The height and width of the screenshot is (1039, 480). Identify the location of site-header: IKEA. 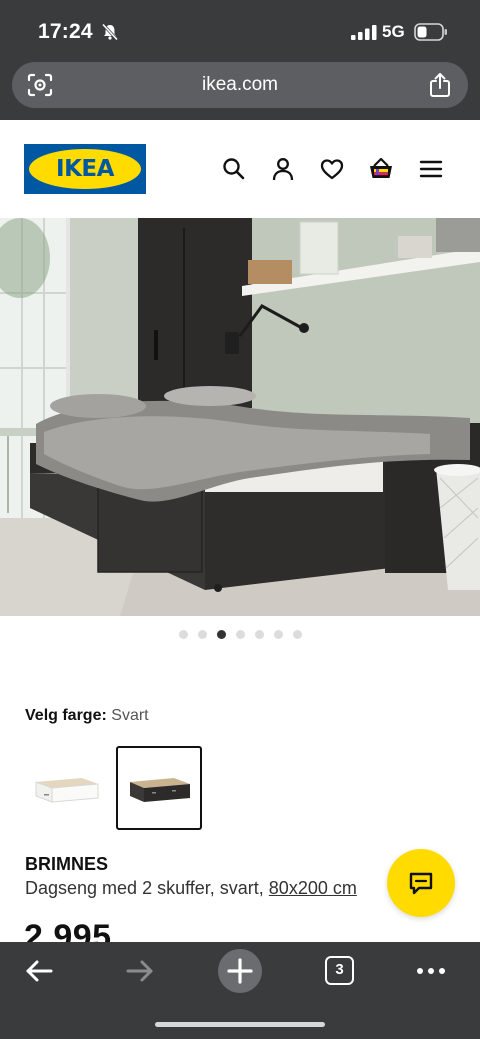
(240, 169).